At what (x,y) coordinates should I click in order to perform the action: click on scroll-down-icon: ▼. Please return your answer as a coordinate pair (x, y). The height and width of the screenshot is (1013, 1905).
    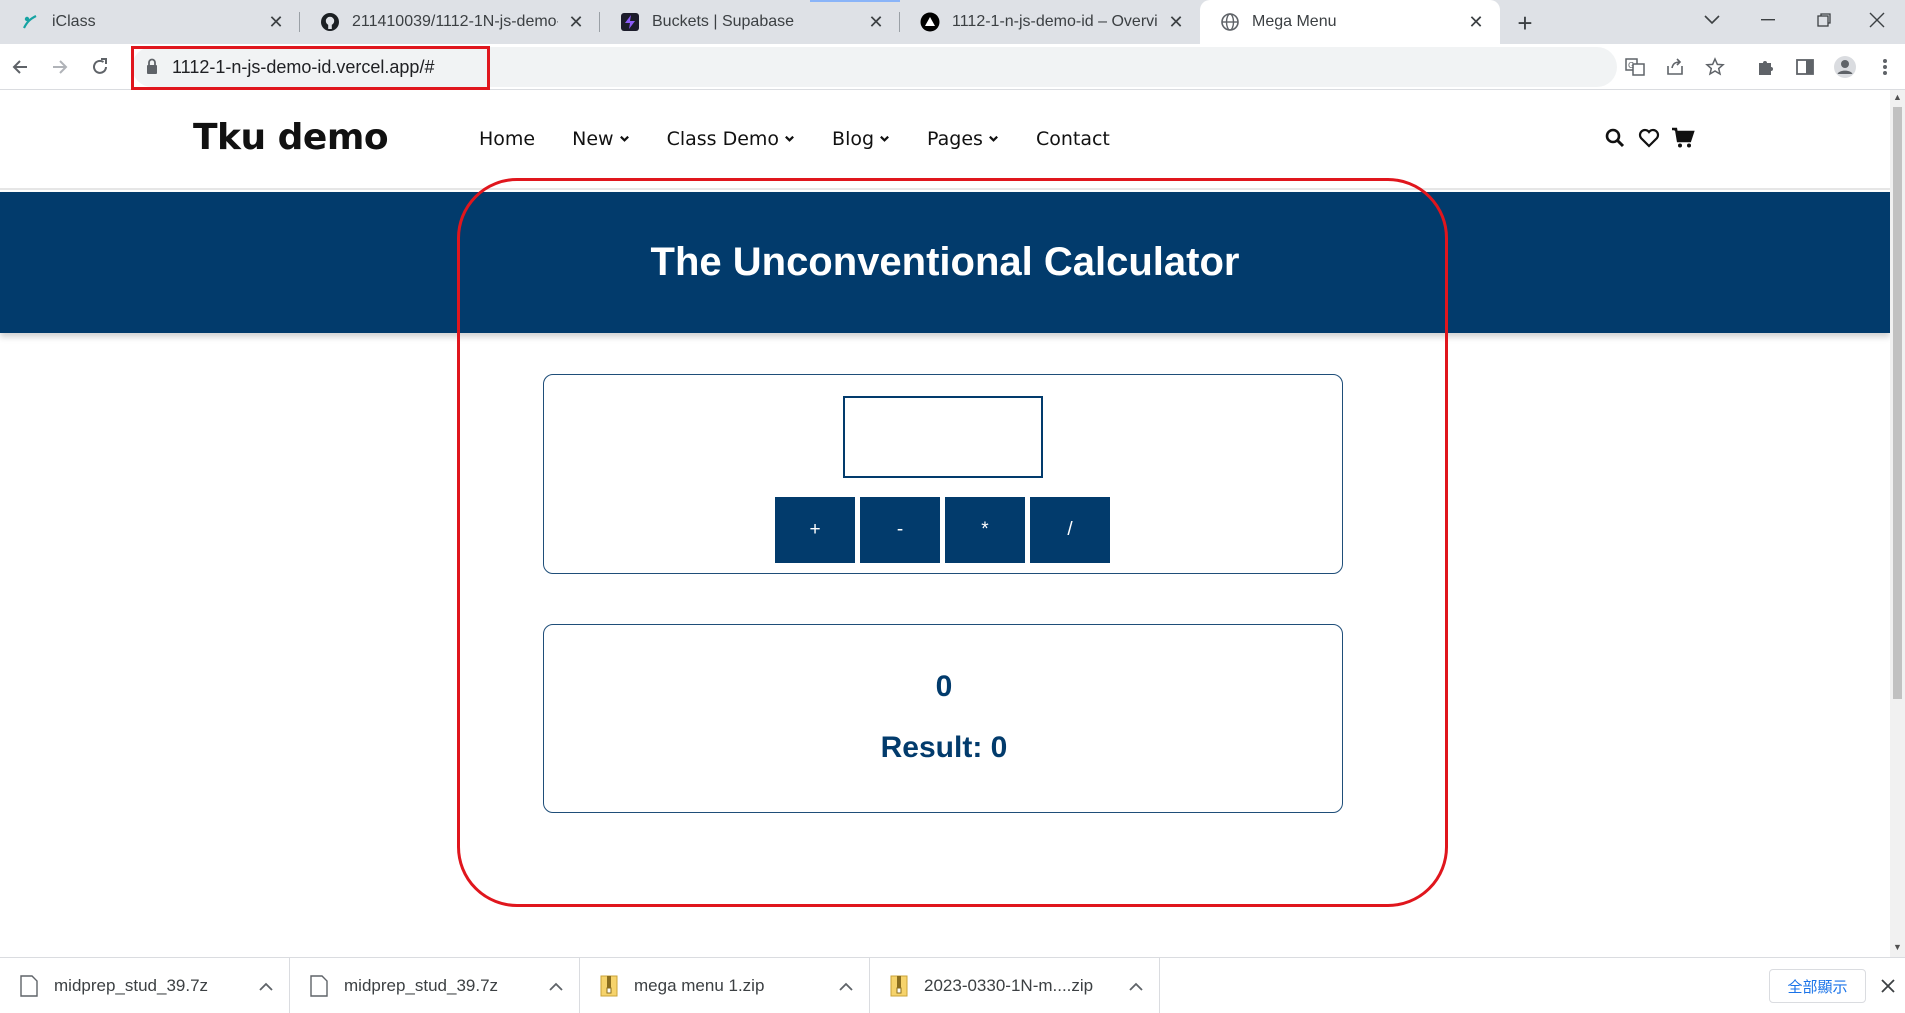
    Looking at the image, I should click on (1897, 947).